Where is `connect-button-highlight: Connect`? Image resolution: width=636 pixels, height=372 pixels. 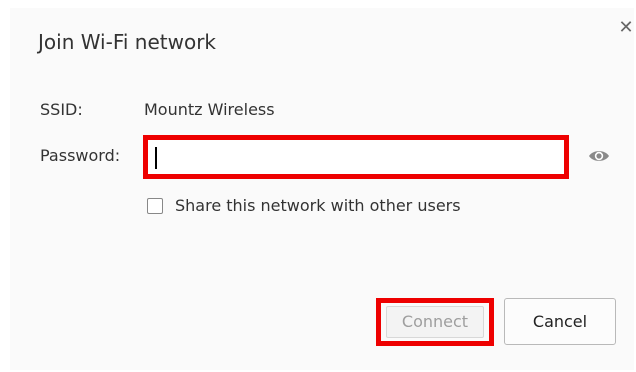 connect-button-highlight: Connect is located at coordinates (435, 322).